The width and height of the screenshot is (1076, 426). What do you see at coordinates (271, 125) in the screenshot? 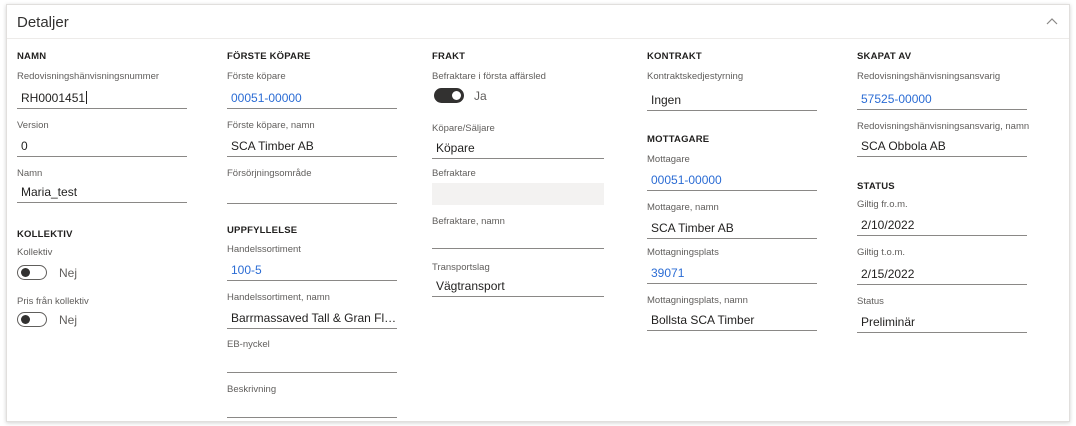
I see `forste-kopare-namn-label: Förste köpare, namn` at bounding box center [271, 125].